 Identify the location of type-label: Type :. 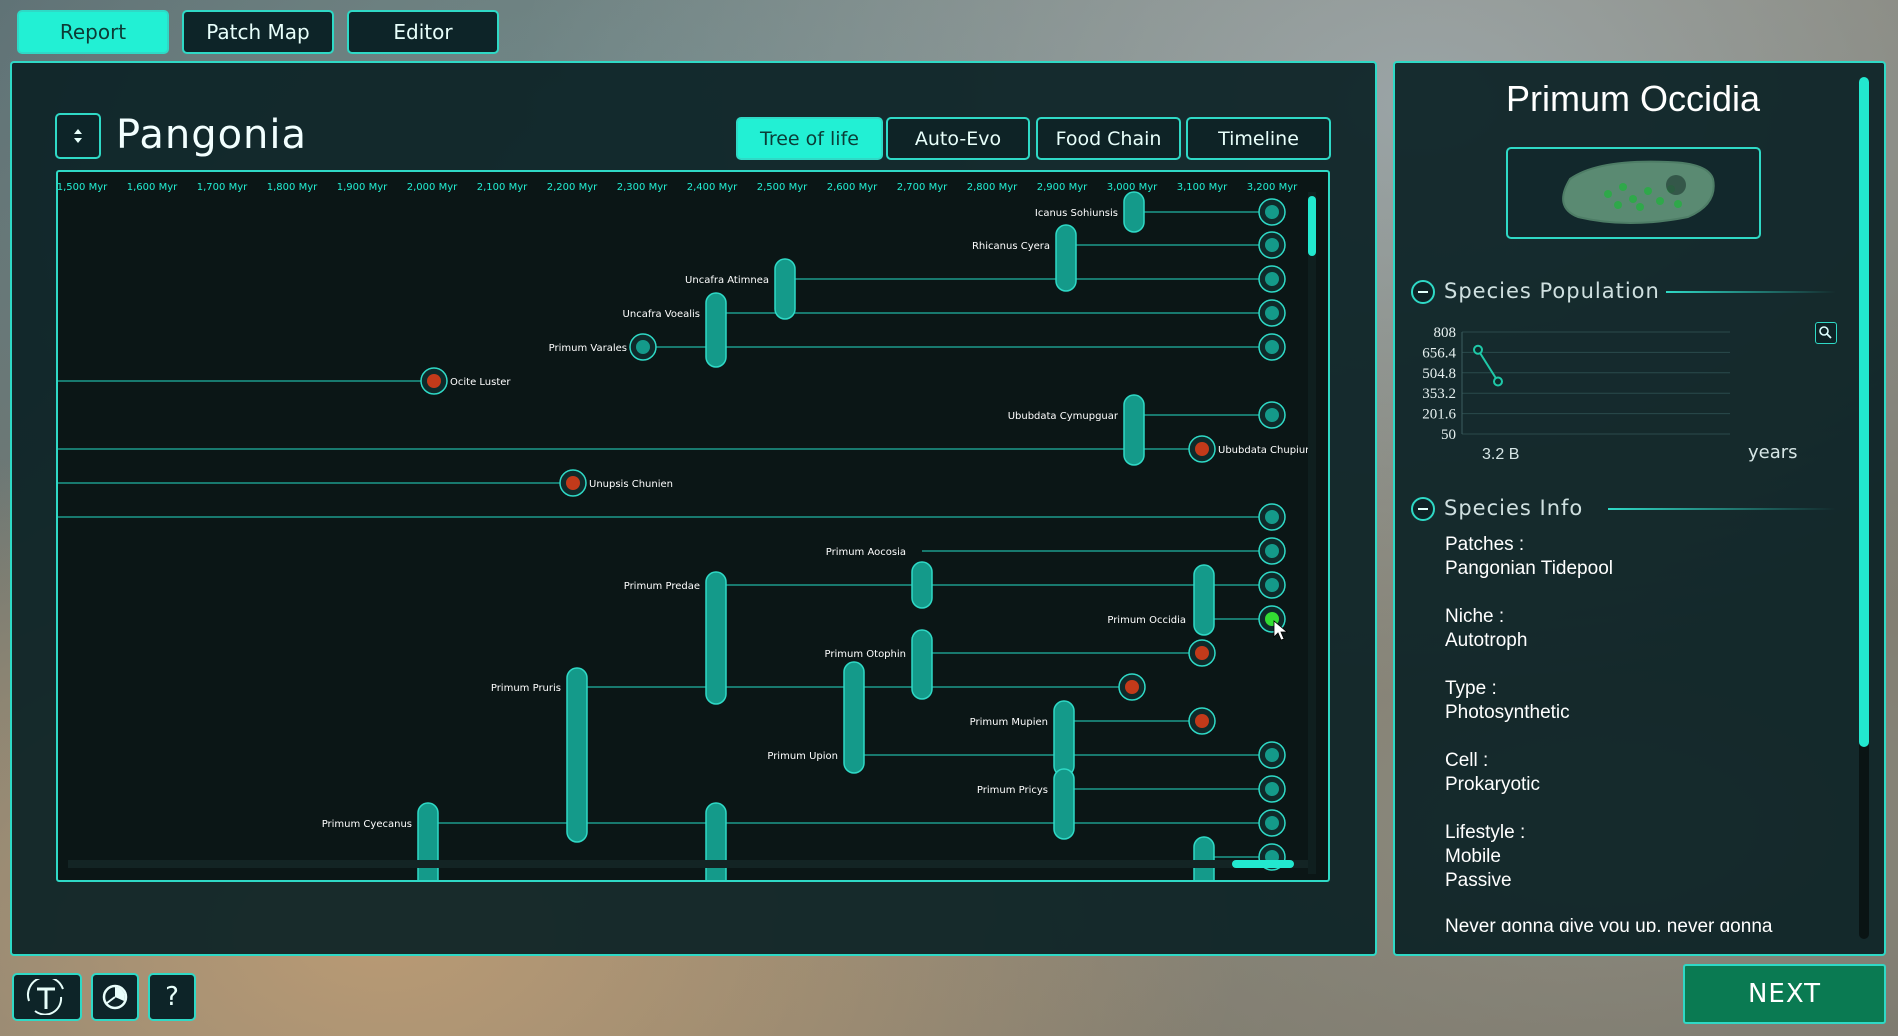
(1471, 688).